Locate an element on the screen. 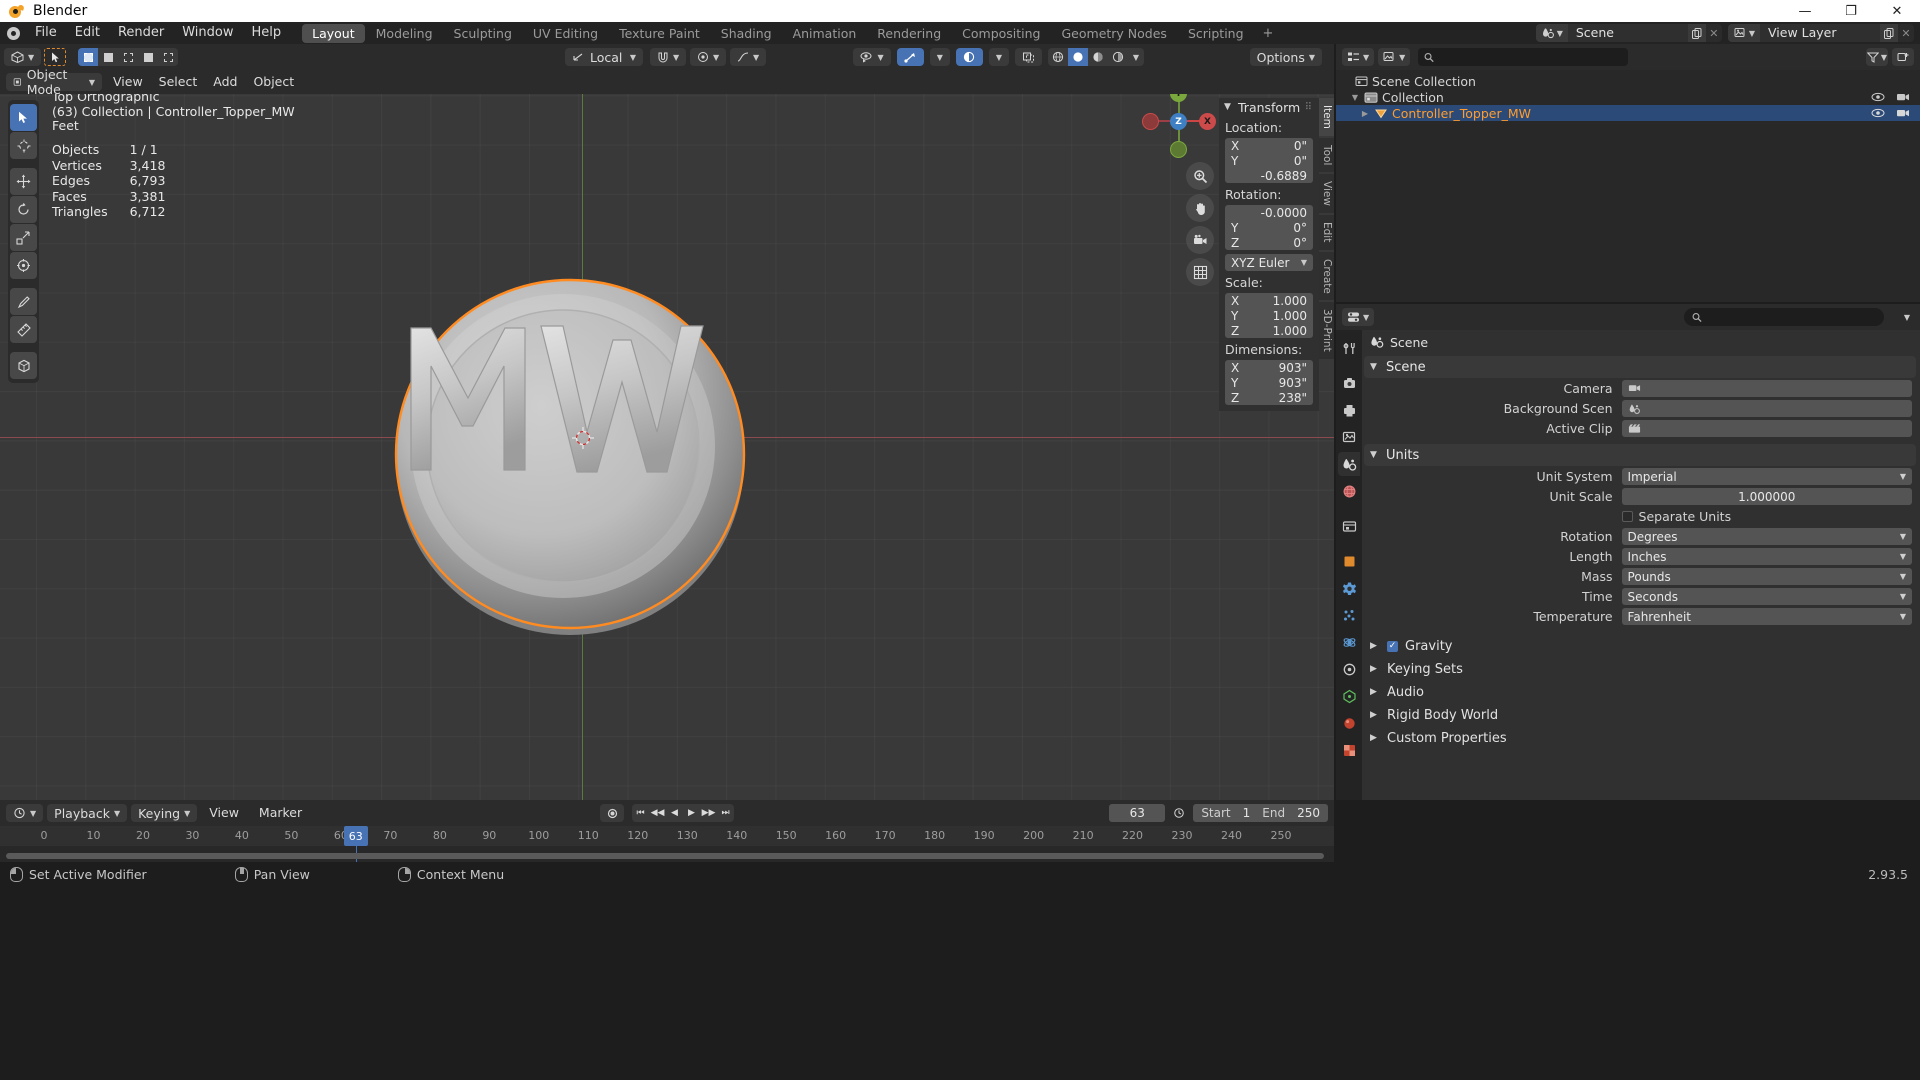 The width and height of the screenshot is (1920, 1080). menu-file: File is located at coordinates (46, 33).